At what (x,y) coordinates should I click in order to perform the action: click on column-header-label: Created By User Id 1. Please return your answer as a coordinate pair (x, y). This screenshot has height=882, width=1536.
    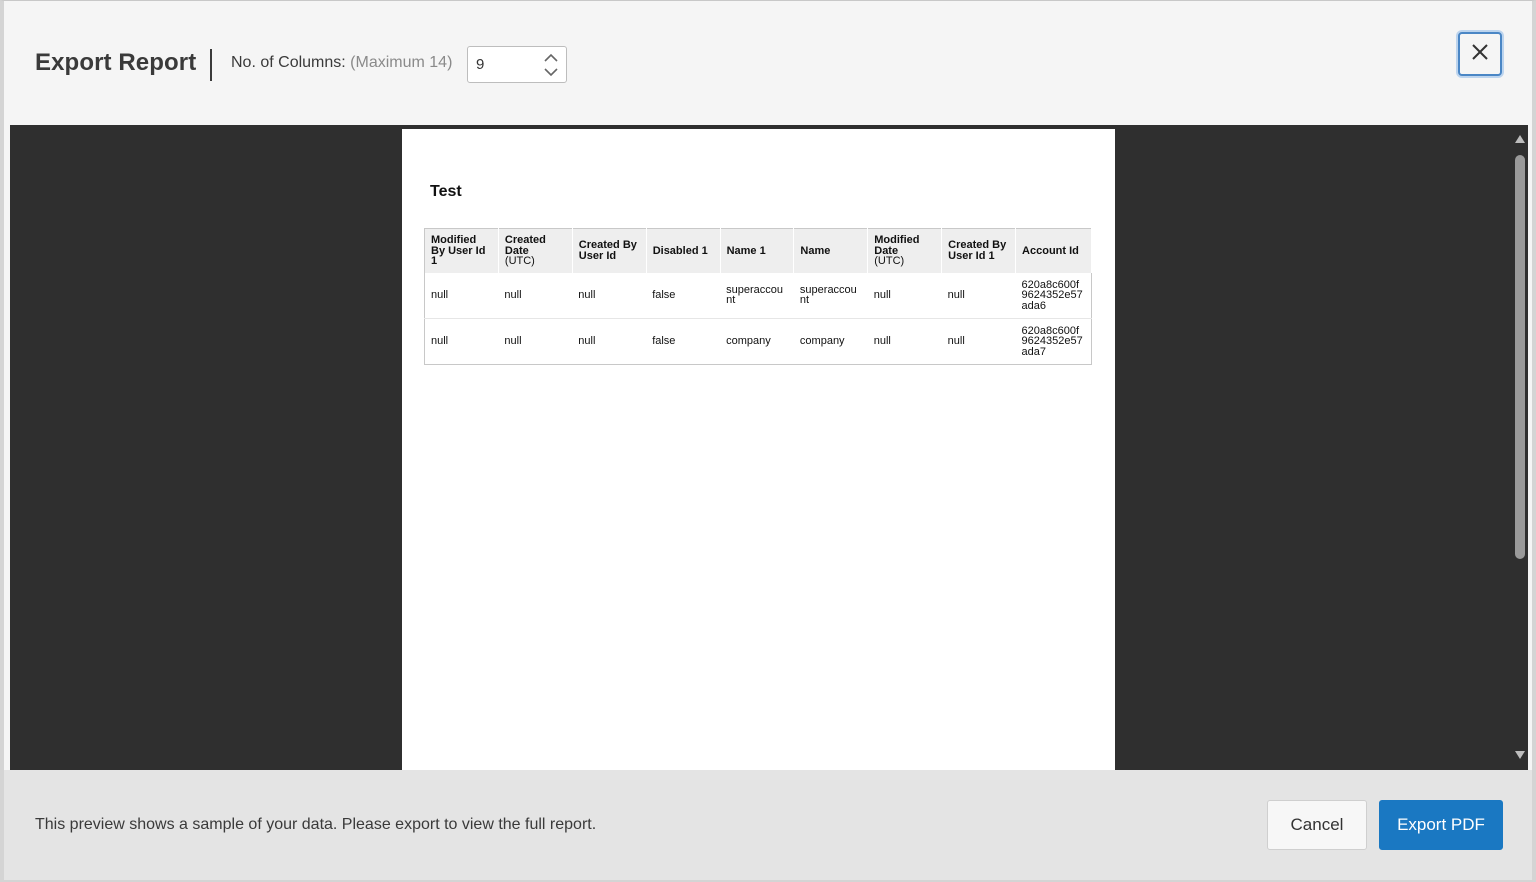
    Looking at the image, I should click on (977, 250).